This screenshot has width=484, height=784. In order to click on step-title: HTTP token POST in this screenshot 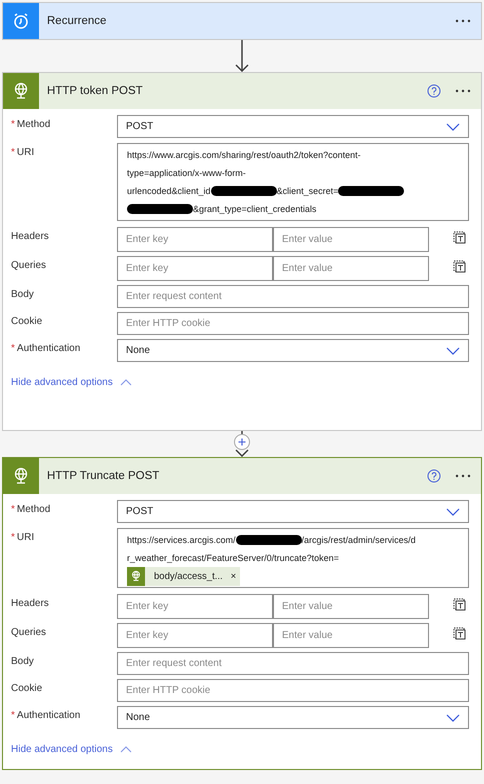, I will do `click(95, 91)`.